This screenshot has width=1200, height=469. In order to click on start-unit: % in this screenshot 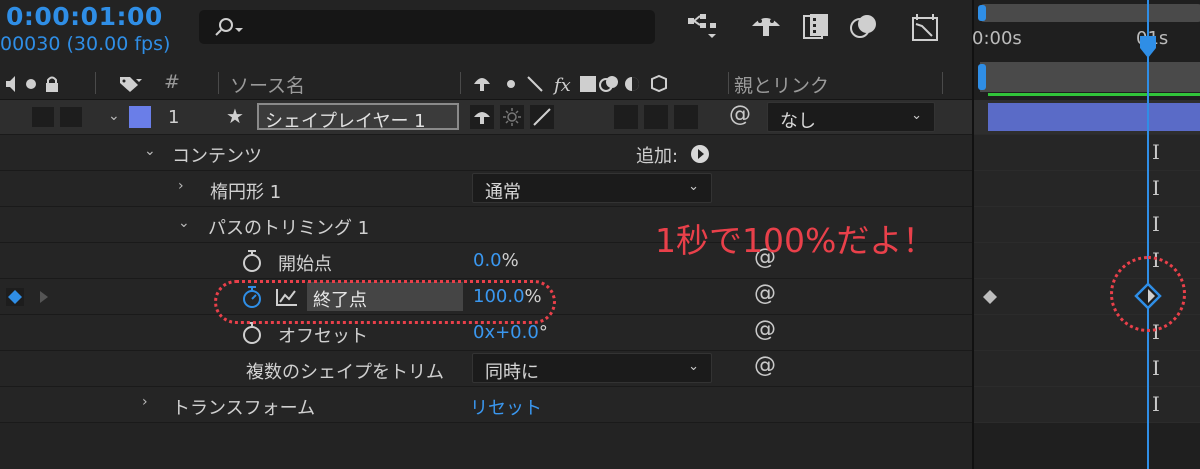, I will do `click(510, 260)`.